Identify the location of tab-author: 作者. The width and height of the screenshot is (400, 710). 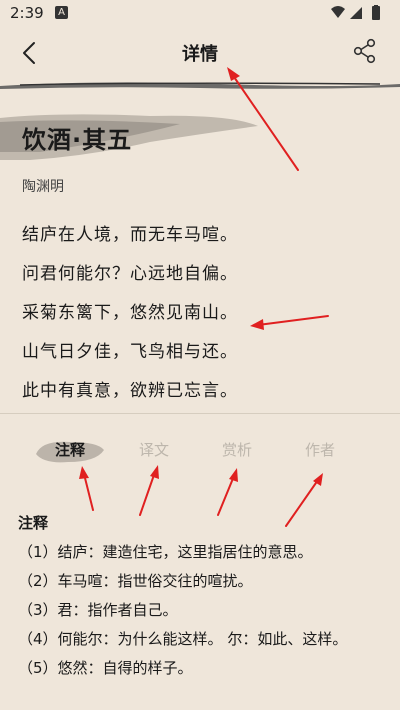
(320, 452).